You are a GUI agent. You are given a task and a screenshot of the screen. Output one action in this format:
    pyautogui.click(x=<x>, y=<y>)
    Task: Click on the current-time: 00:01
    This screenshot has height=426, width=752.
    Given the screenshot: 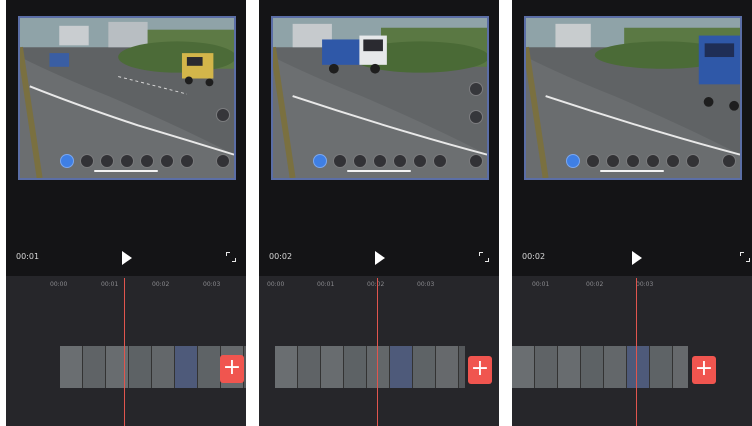 What is the action you would take?
    pyautogui.click(x=28, y=256)
    